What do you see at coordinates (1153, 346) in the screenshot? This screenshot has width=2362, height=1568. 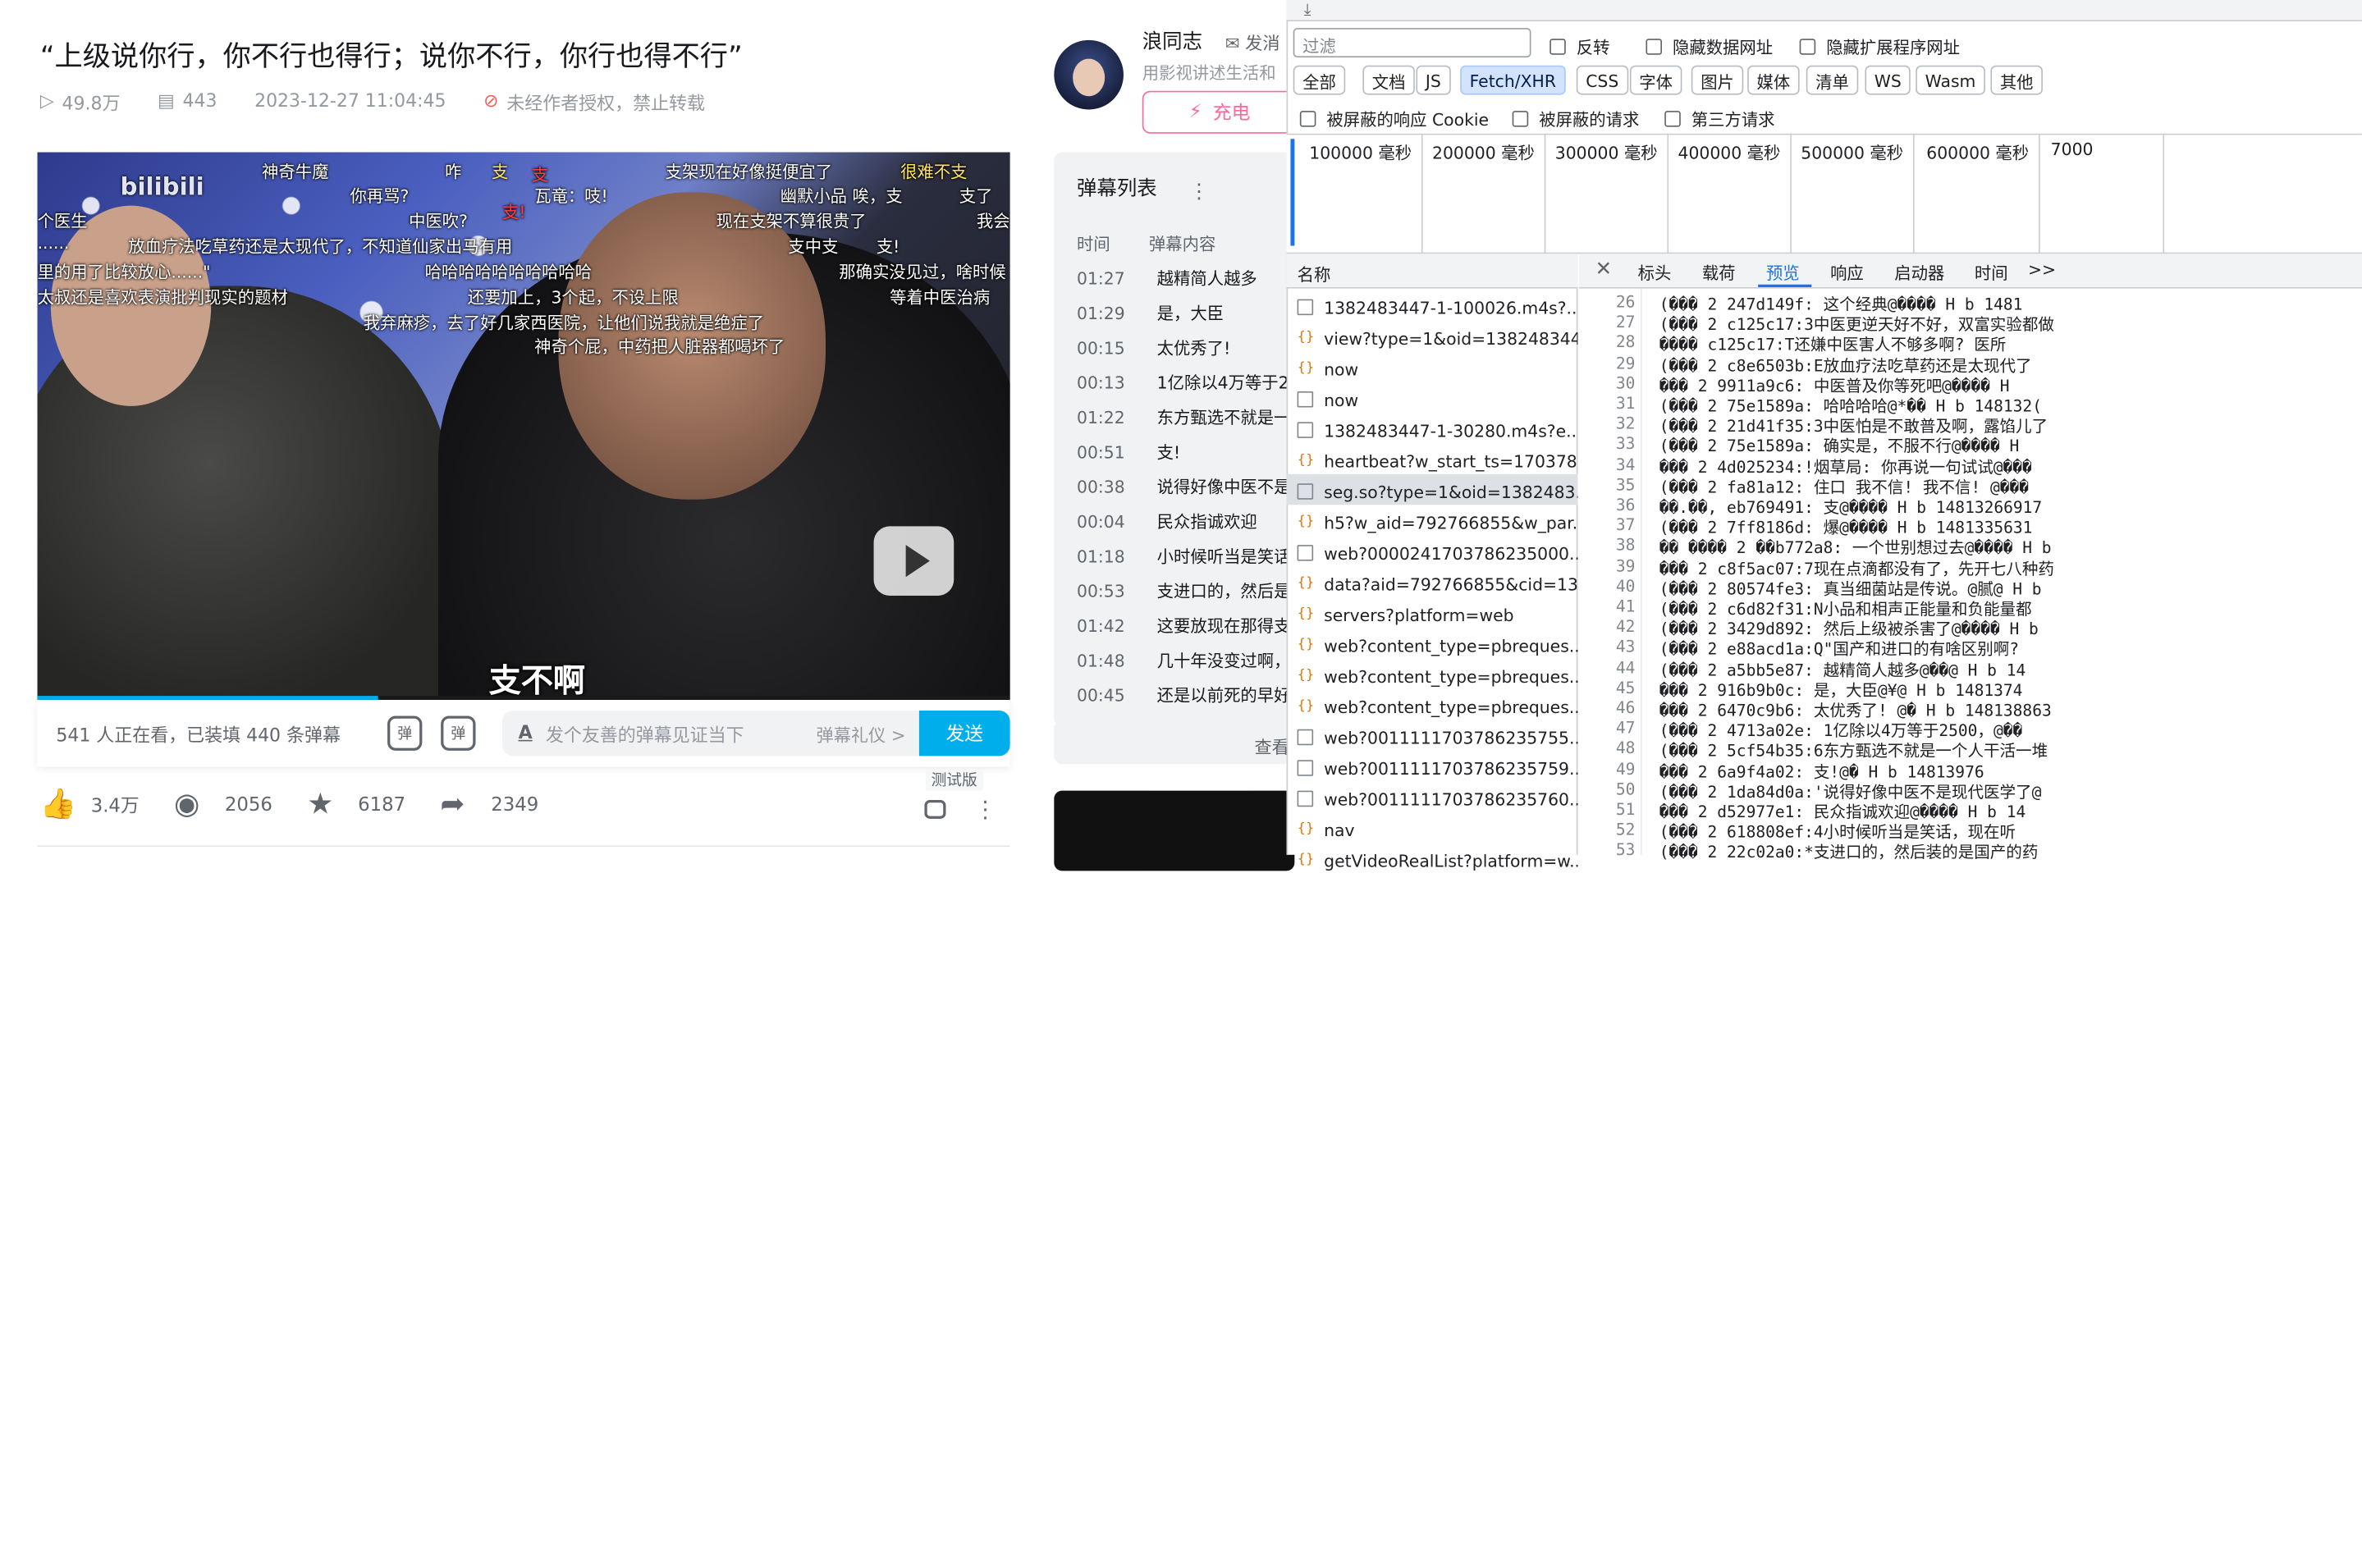 I see `danmaku-list-row: 00:15 太优秀了!` at bounding box center [1153, 346].